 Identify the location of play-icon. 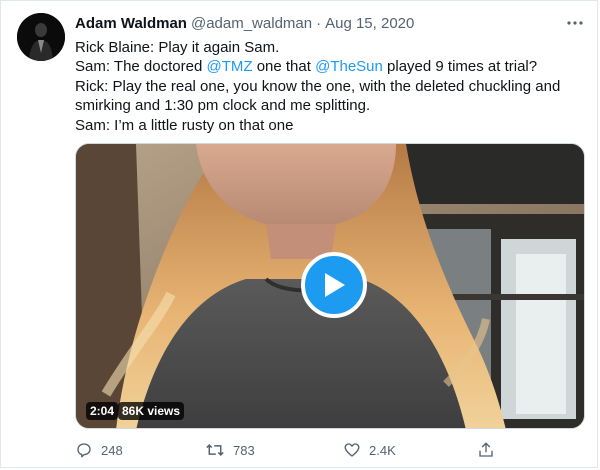
(335, 285).